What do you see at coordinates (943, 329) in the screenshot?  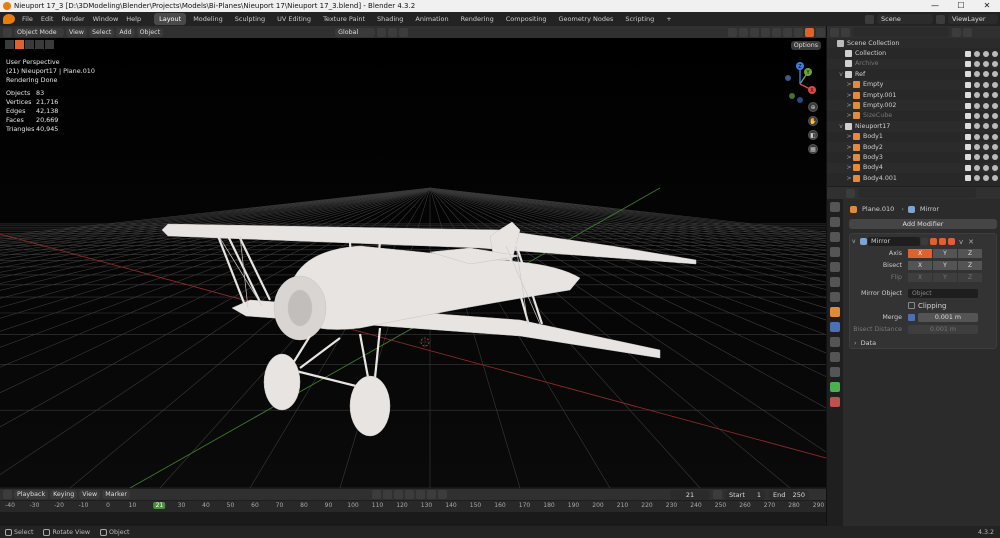 I see `bisect-distance-field: 0.001 m` at bounding box center [943, 329].